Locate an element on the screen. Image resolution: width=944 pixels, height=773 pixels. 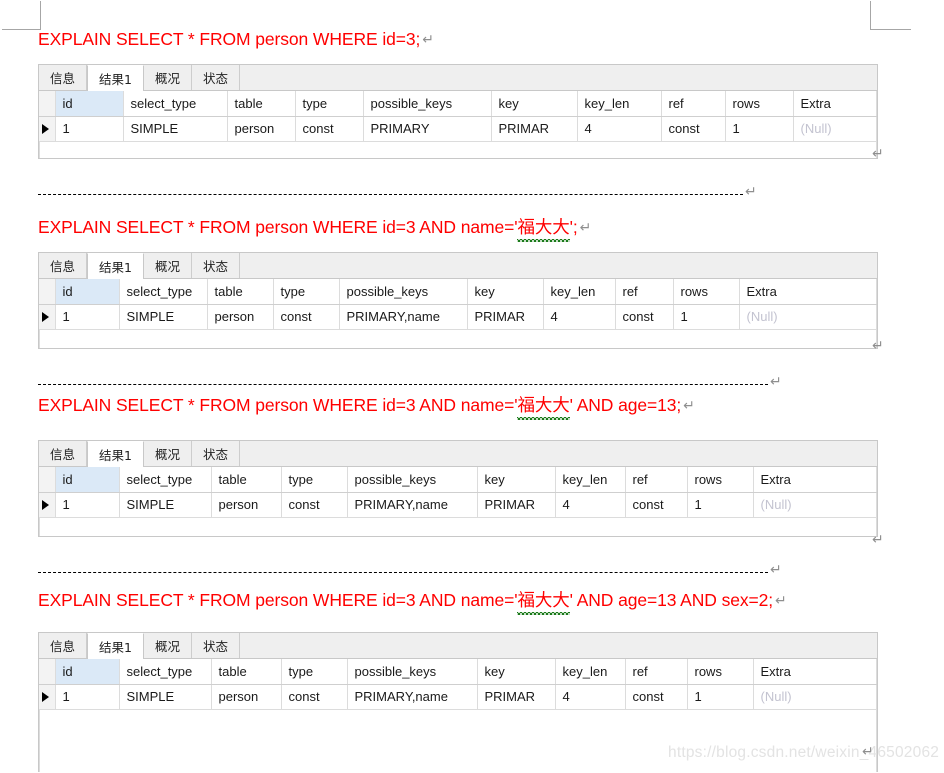
tab-result1-1: 结果1 is located at coordinates (115, 78).